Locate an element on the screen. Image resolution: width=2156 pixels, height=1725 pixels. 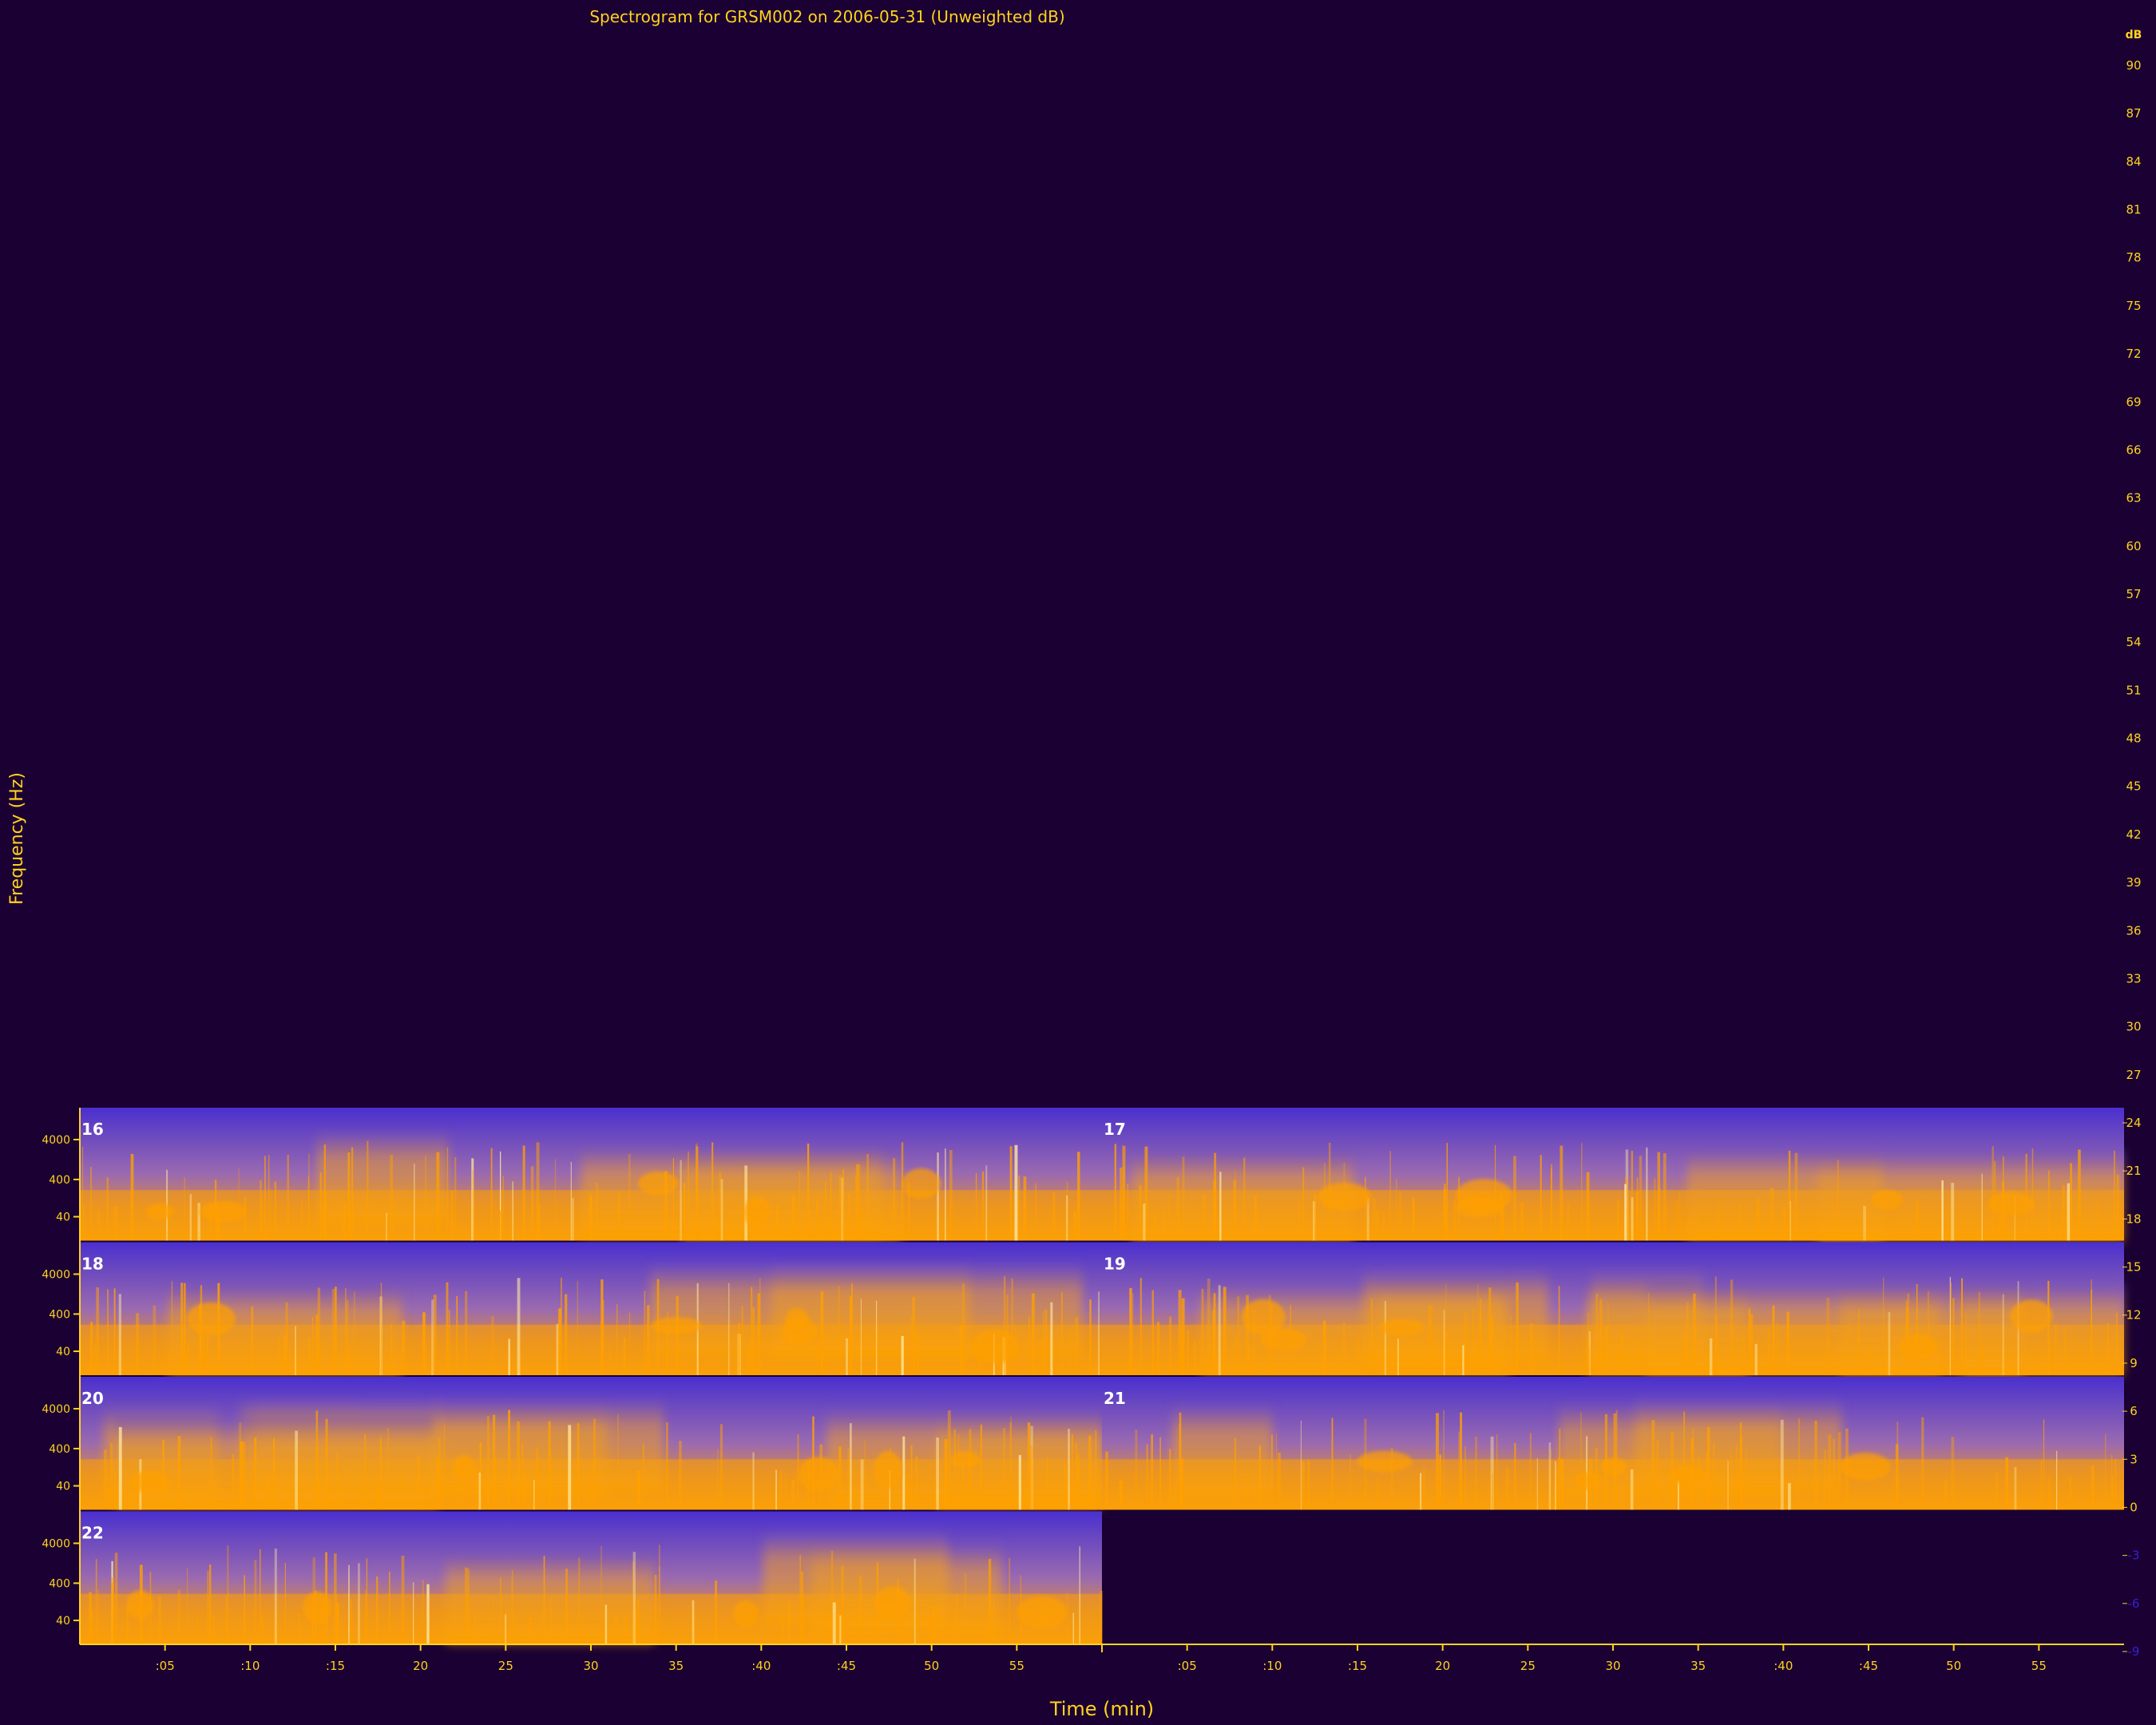
colorbar-tick-label: 0 is located at coordinates (2134, 1507).